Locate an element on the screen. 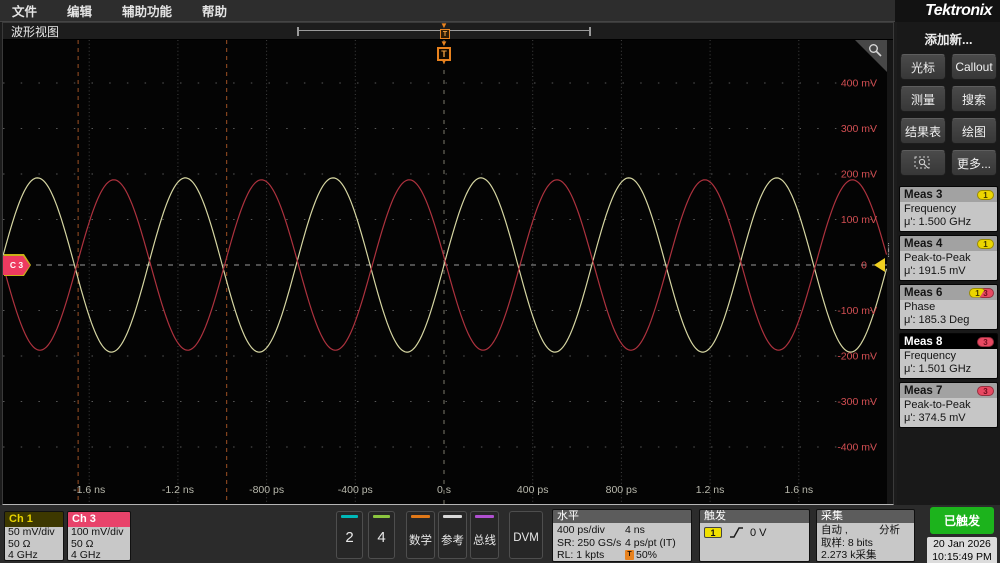  menu-edit: 编辑 is located at coordinates (79, 10).